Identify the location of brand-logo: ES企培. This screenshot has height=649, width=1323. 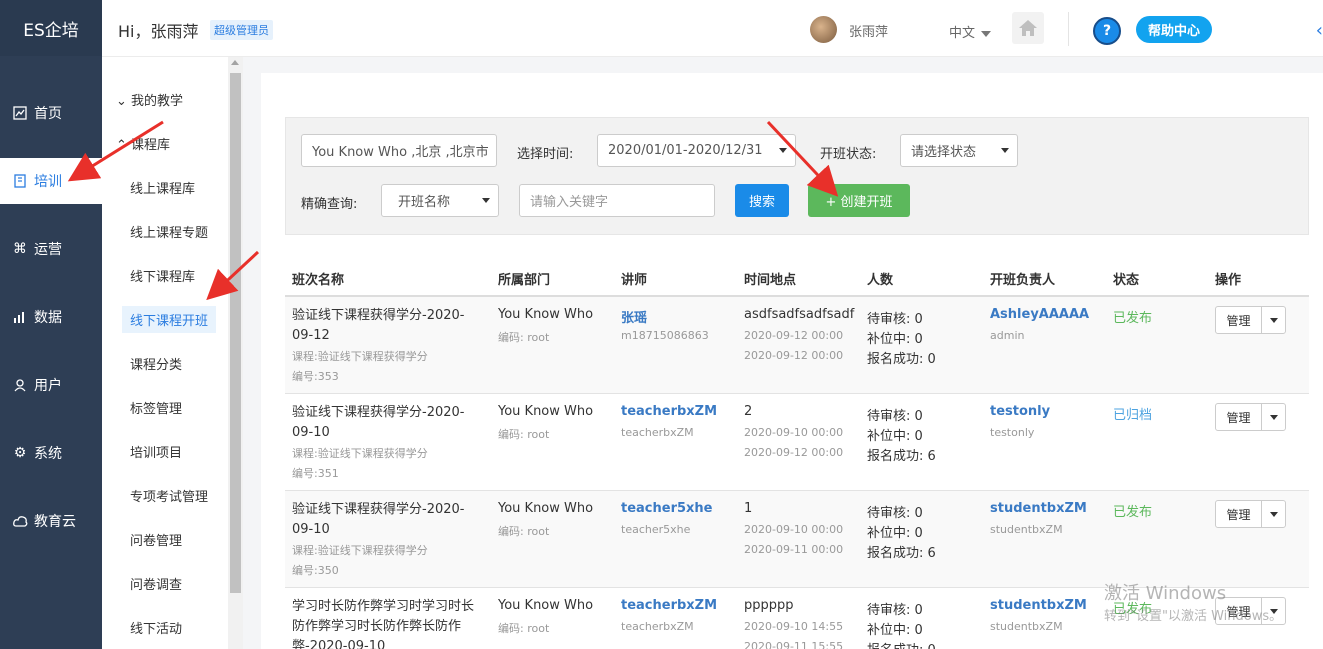
(51, 28).